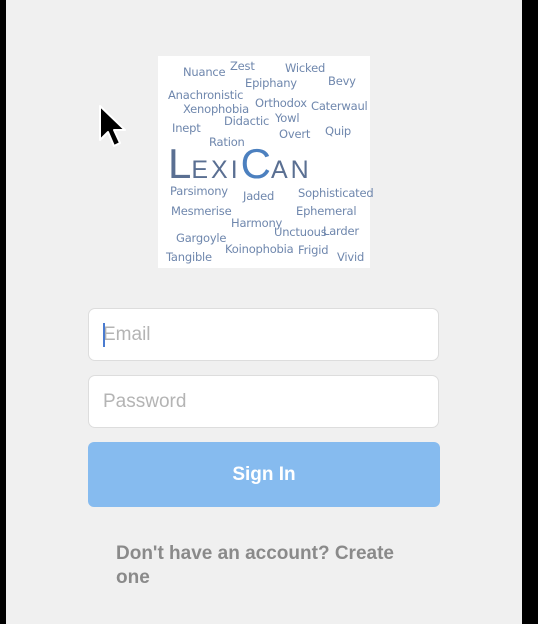 Image resolution: width=538 pixels, height=624 pixels. I want to click on cloud-word: Epiphany, so click(271, 83).